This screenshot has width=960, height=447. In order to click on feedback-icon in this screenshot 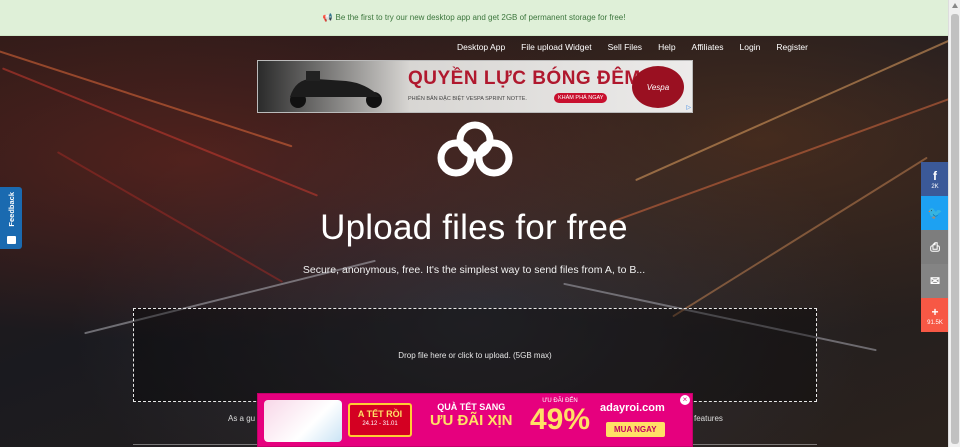, I will do `click(11, 240)`.